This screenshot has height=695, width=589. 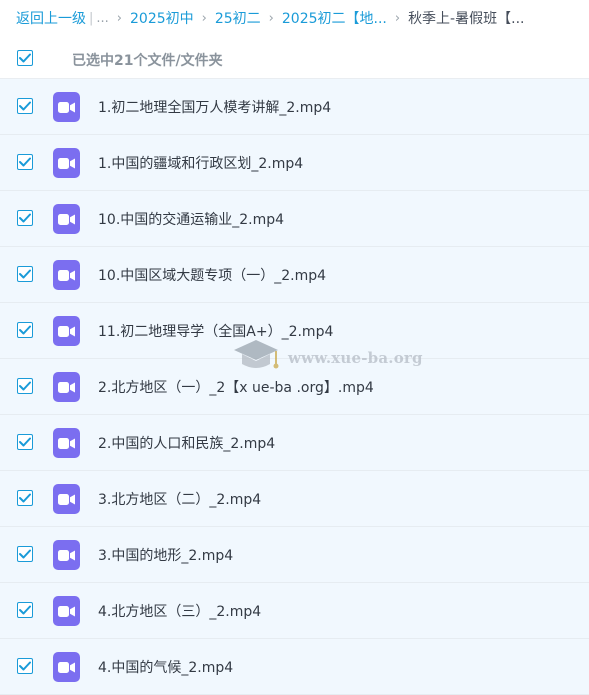 What do you see at coordinates (238, 18) in the screenshot?
I see `breadcrumb-item-25-grade8: 25初二` at bounding box center [238, 18].